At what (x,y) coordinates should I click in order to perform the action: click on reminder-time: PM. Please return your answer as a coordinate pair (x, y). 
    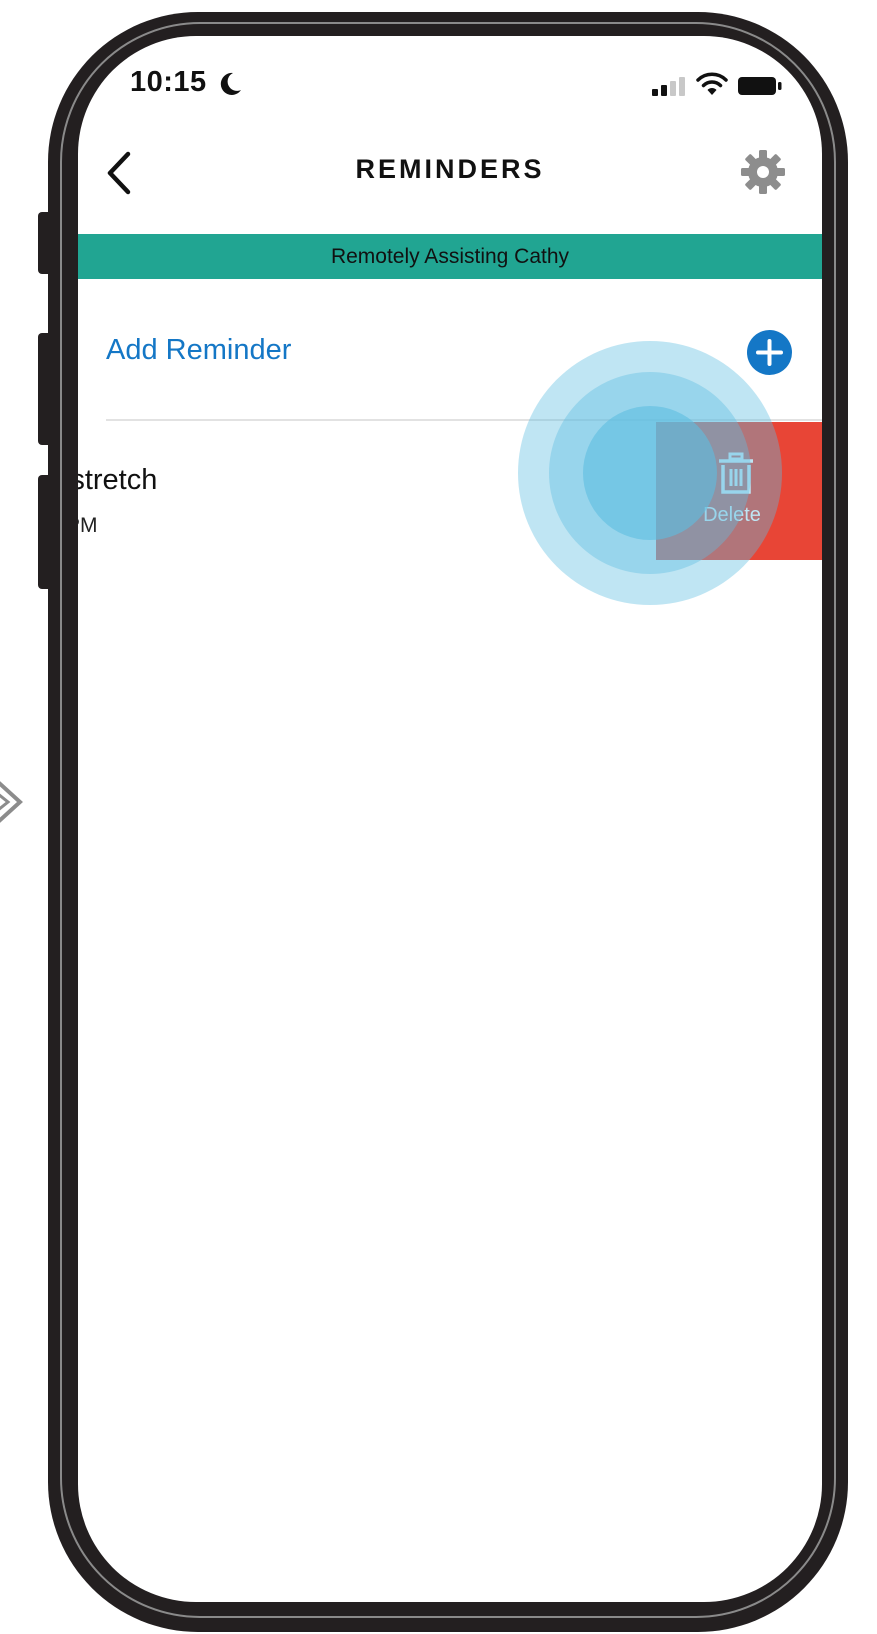
    Looking at the image, I should click on (88, 525).